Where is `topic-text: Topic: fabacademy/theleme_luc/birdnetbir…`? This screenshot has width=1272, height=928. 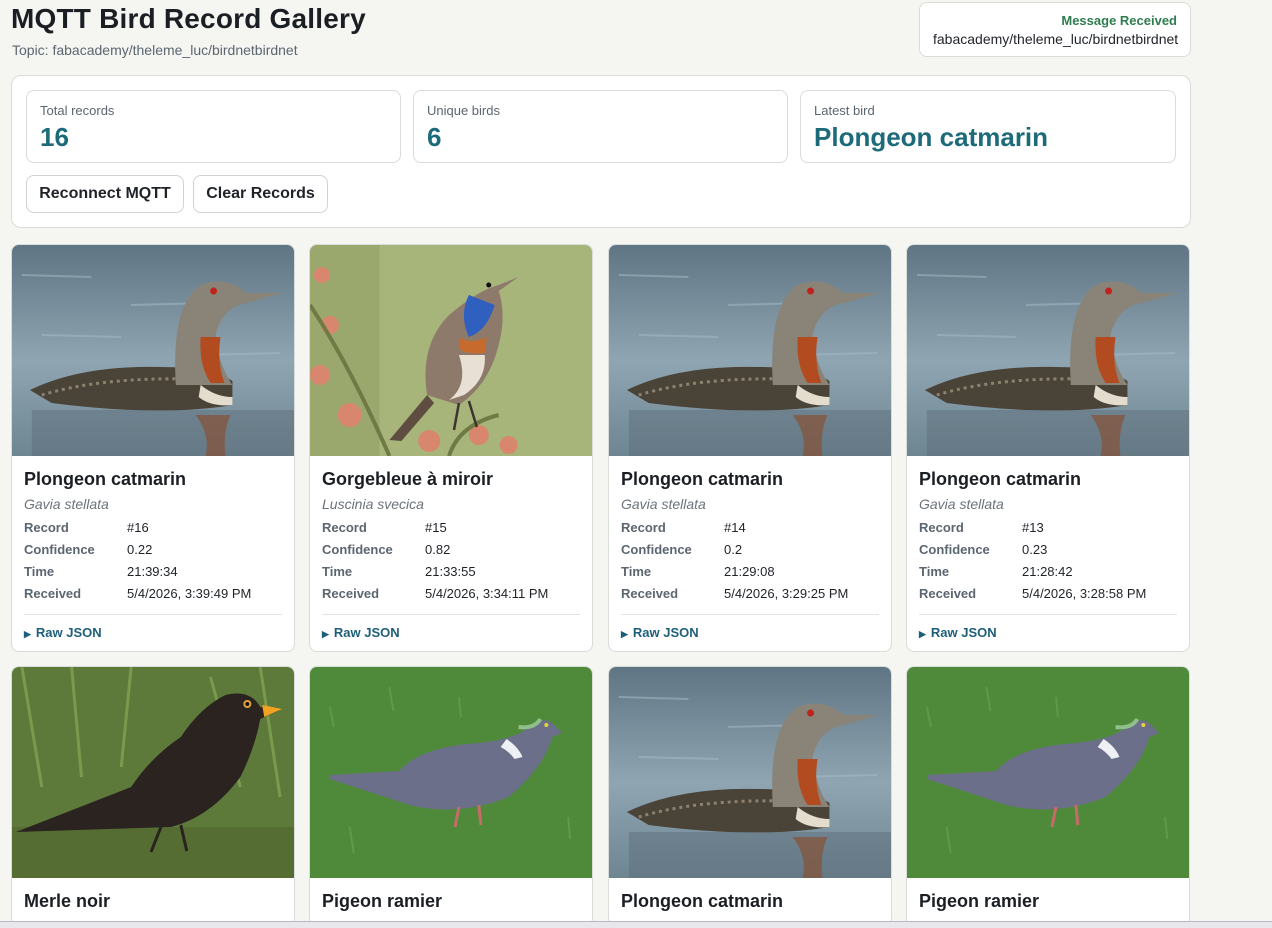
topic-text: Topic: fabacademy/theleme_luc/birdnetbir… is located at coordinates (155, 50).